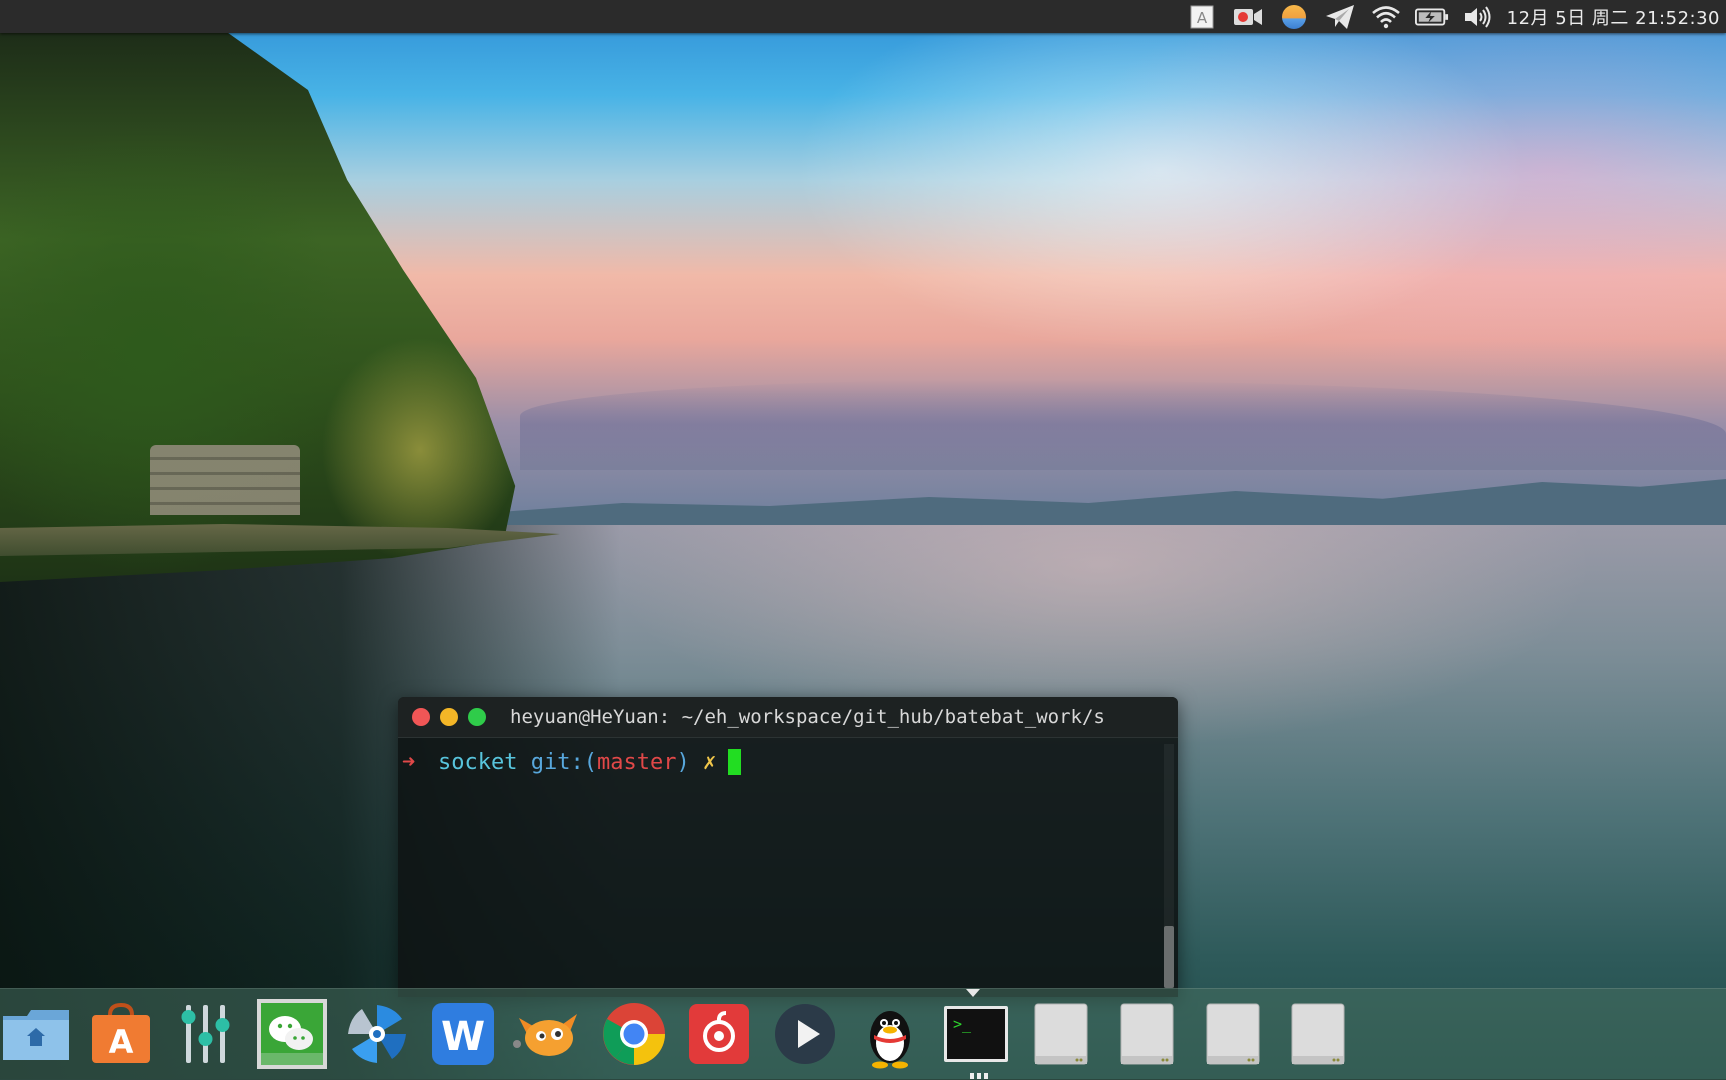 The width and height of the screenshot is (1726, 1080). I want to click on top-panel: A 12月 5日 周二 21:52:30, so click(863, 16).